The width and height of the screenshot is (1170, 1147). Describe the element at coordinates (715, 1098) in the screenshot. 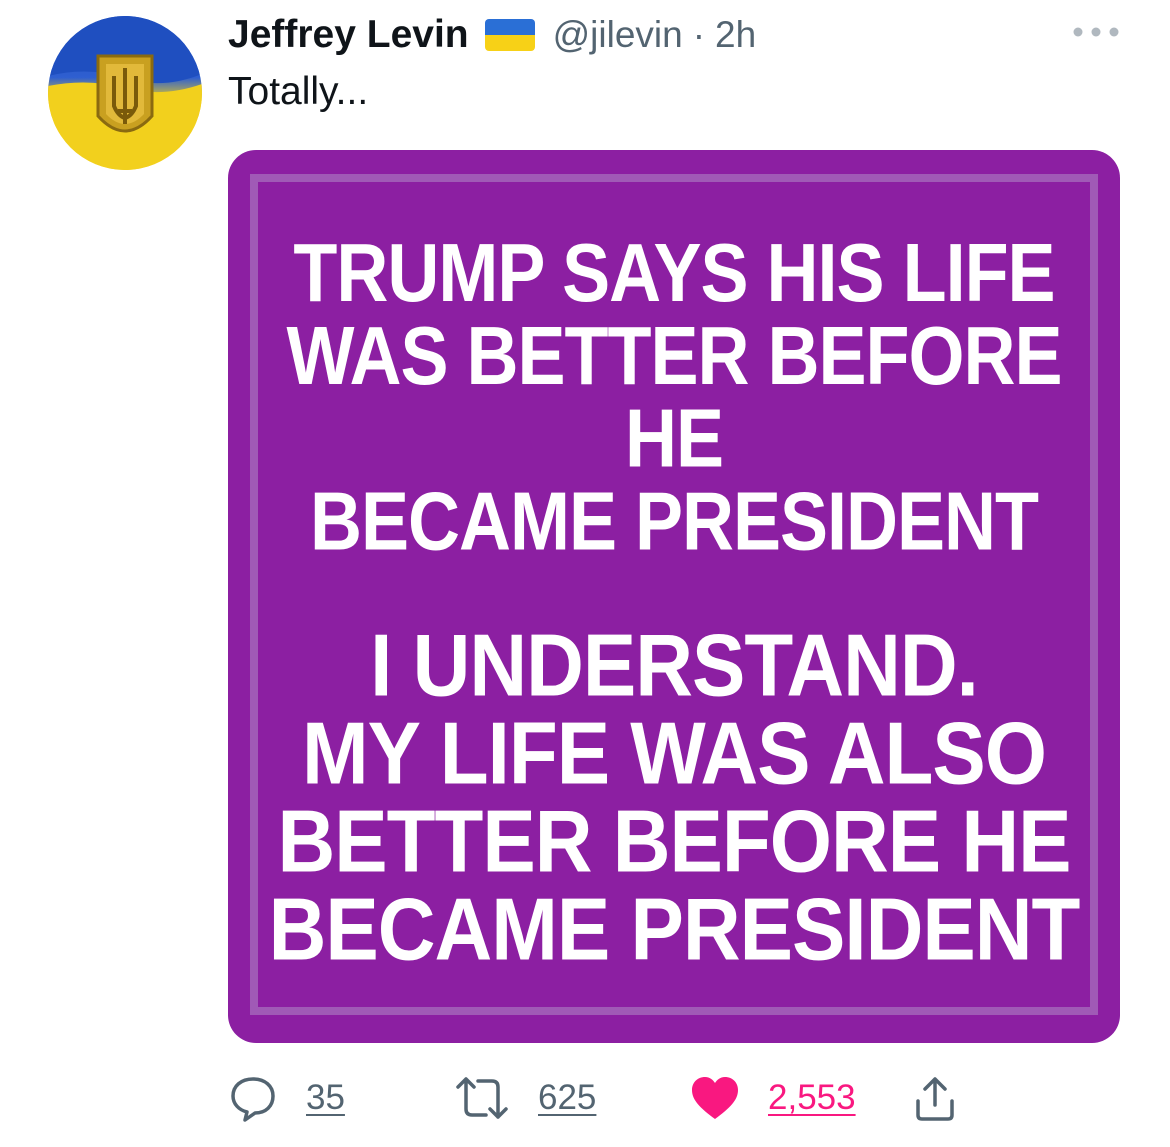

I see `heart-icon` at that location.